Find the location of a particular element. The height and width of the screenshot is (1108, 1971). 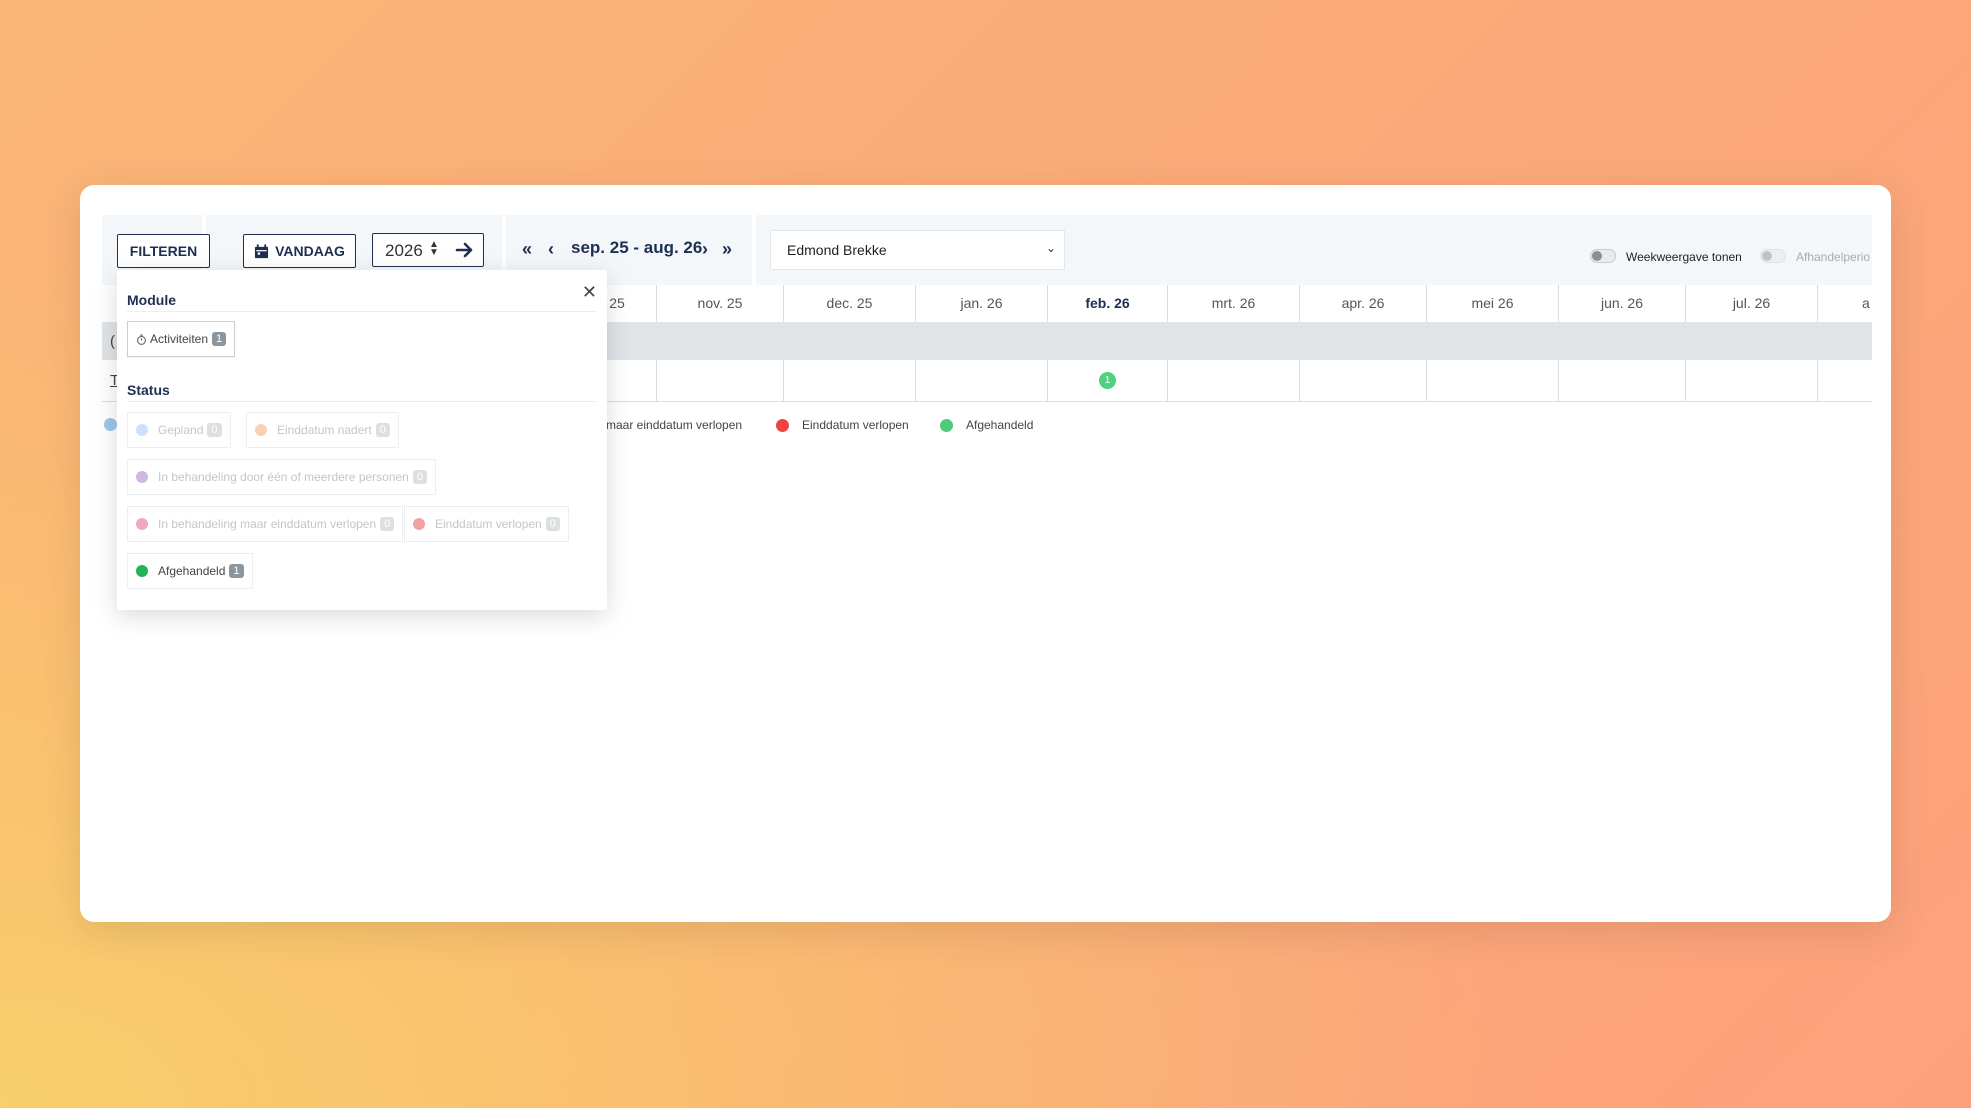

legend-item: Einddatum verlopen is located at coordinates (842, 425).